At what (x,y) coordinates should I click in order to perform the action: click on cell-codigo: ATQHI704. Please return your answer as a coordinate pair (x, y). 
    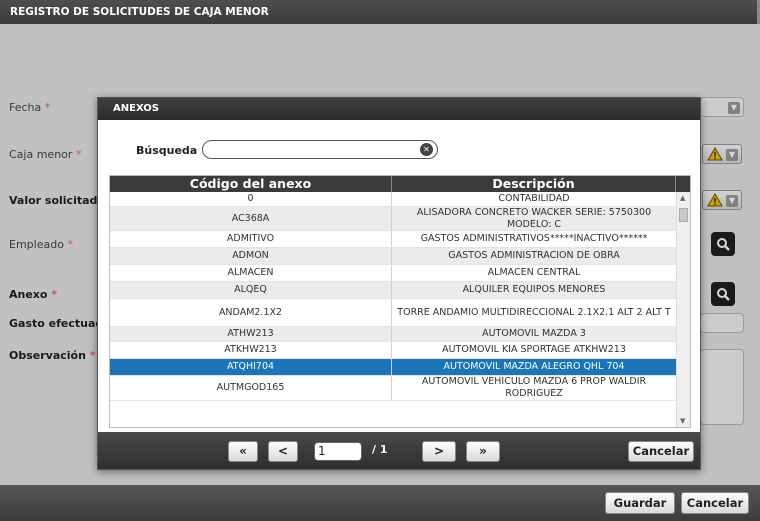
    Looking at the image, I should click on (251, 367).